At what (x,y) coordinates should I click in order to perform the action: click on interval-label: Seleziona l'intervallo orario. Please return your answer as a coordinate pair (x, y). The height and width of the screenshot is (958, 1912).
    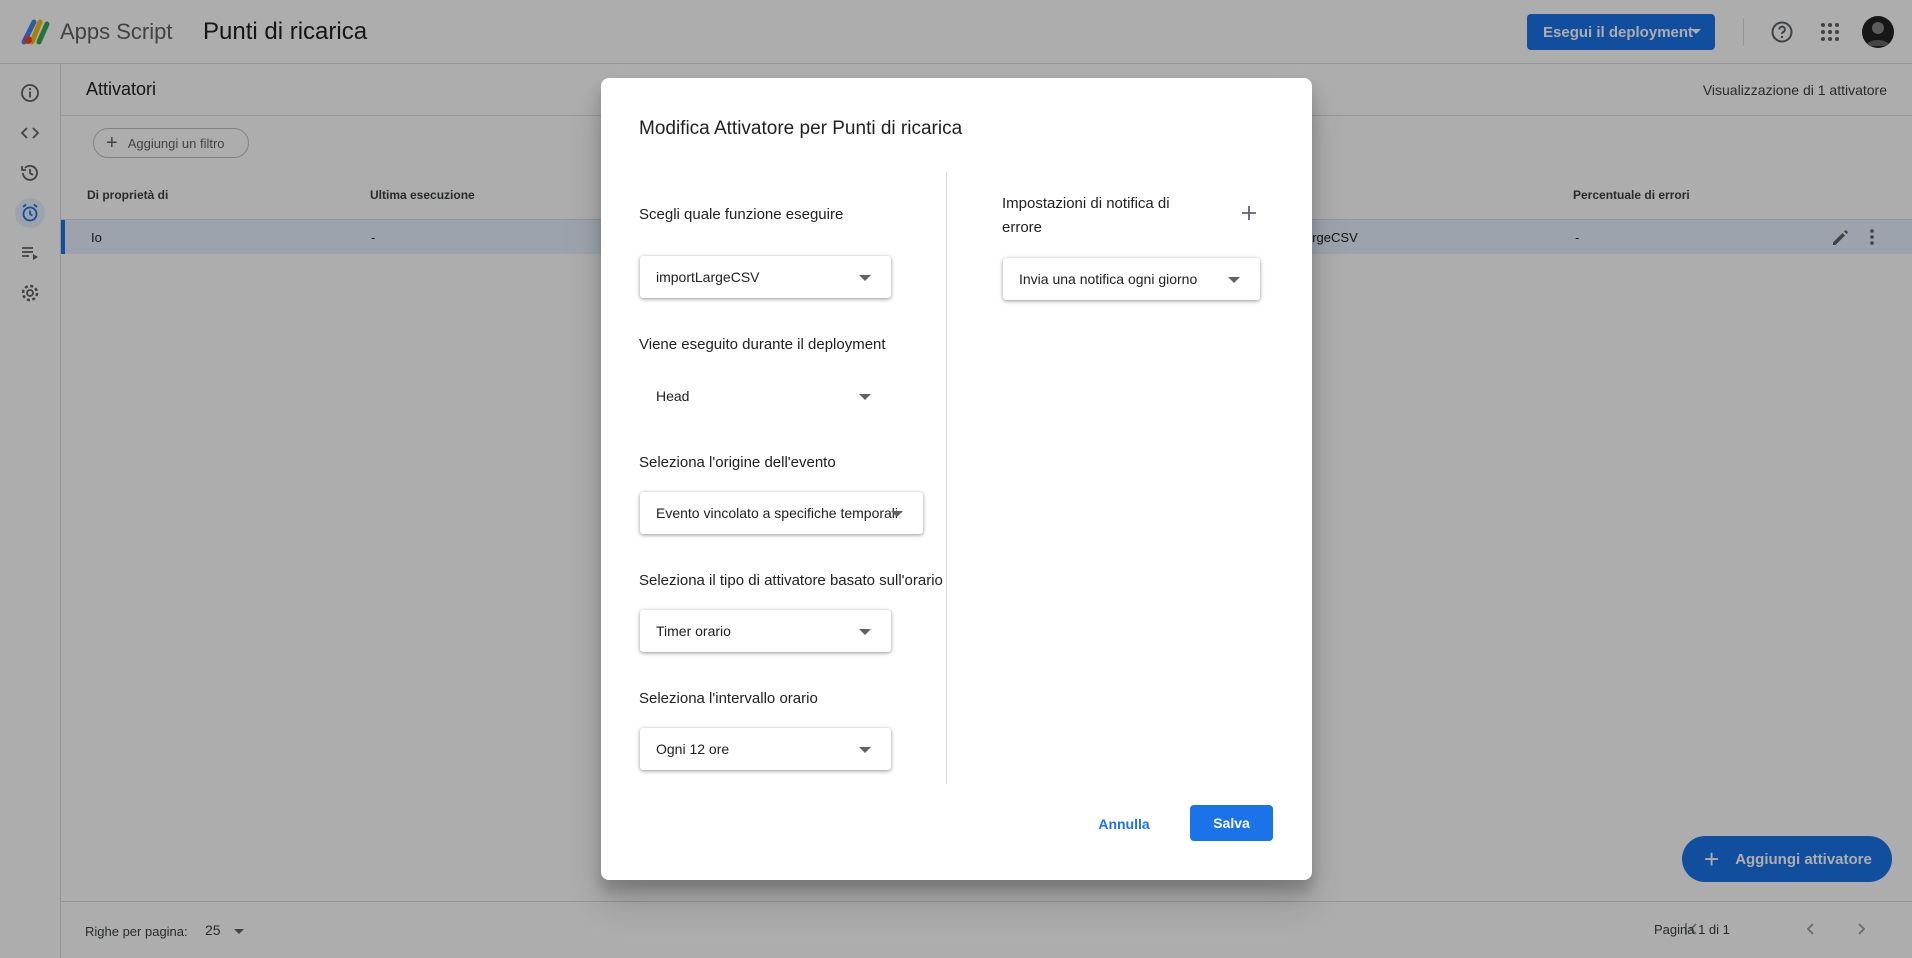
    Looking at the image, I should click on (728, 698).